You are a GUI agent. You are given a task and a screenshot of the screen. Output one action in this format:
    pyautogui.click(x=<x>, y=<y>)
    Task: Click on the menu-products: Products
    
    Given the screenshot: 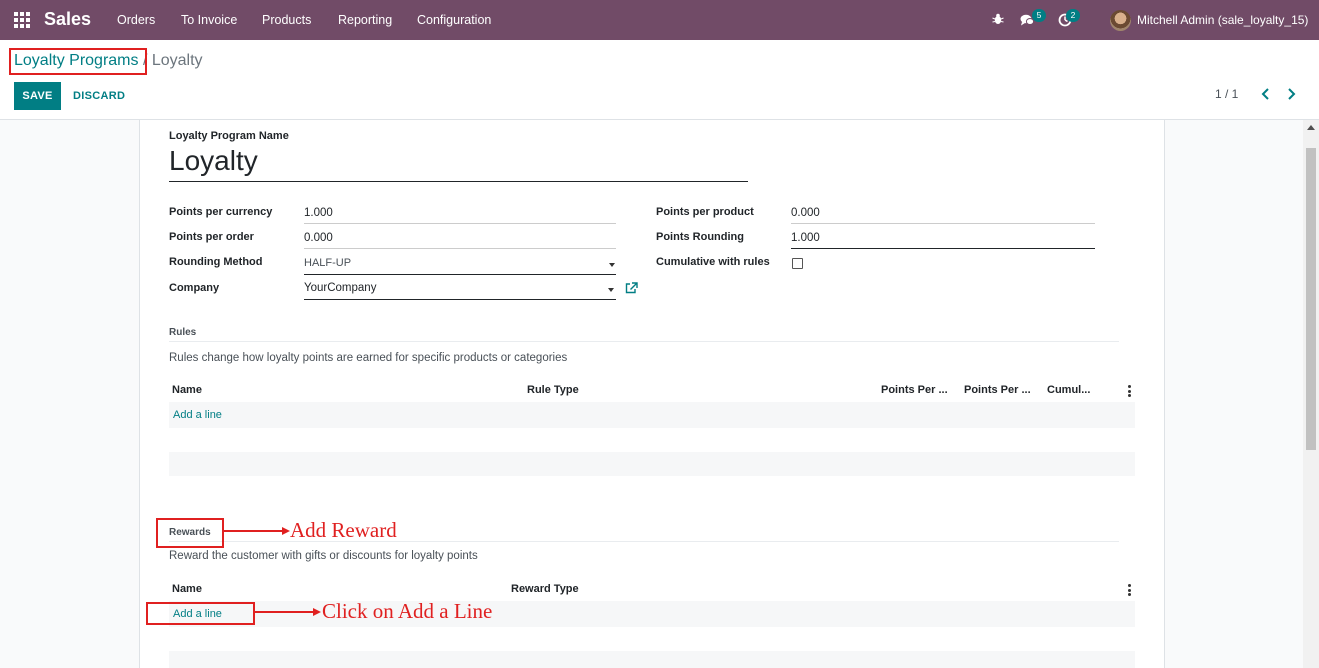 What is the action you would take?
    pyautogui.click(x=286, y=20)
    